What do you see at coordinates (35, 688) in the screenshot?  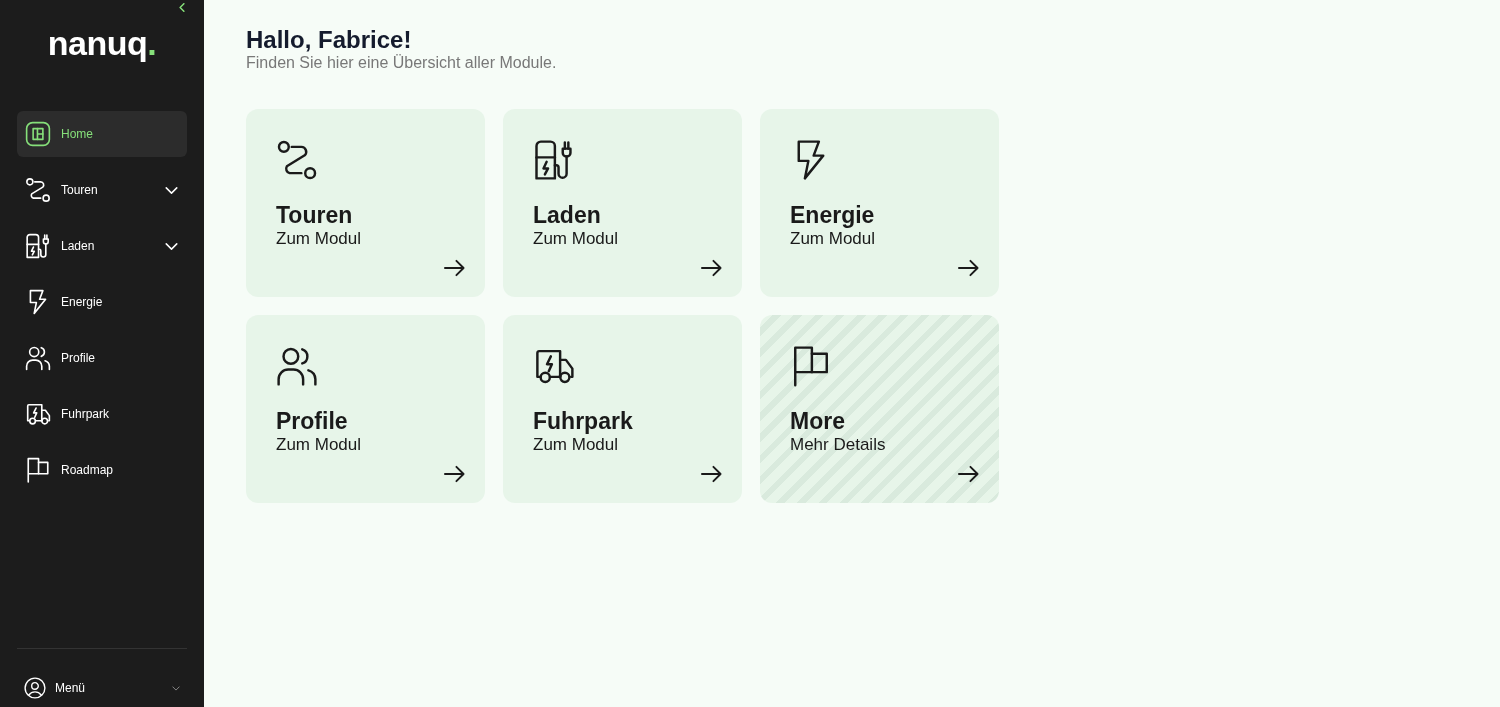 I see `user-circle-icon` at bounding box center [35, 688].